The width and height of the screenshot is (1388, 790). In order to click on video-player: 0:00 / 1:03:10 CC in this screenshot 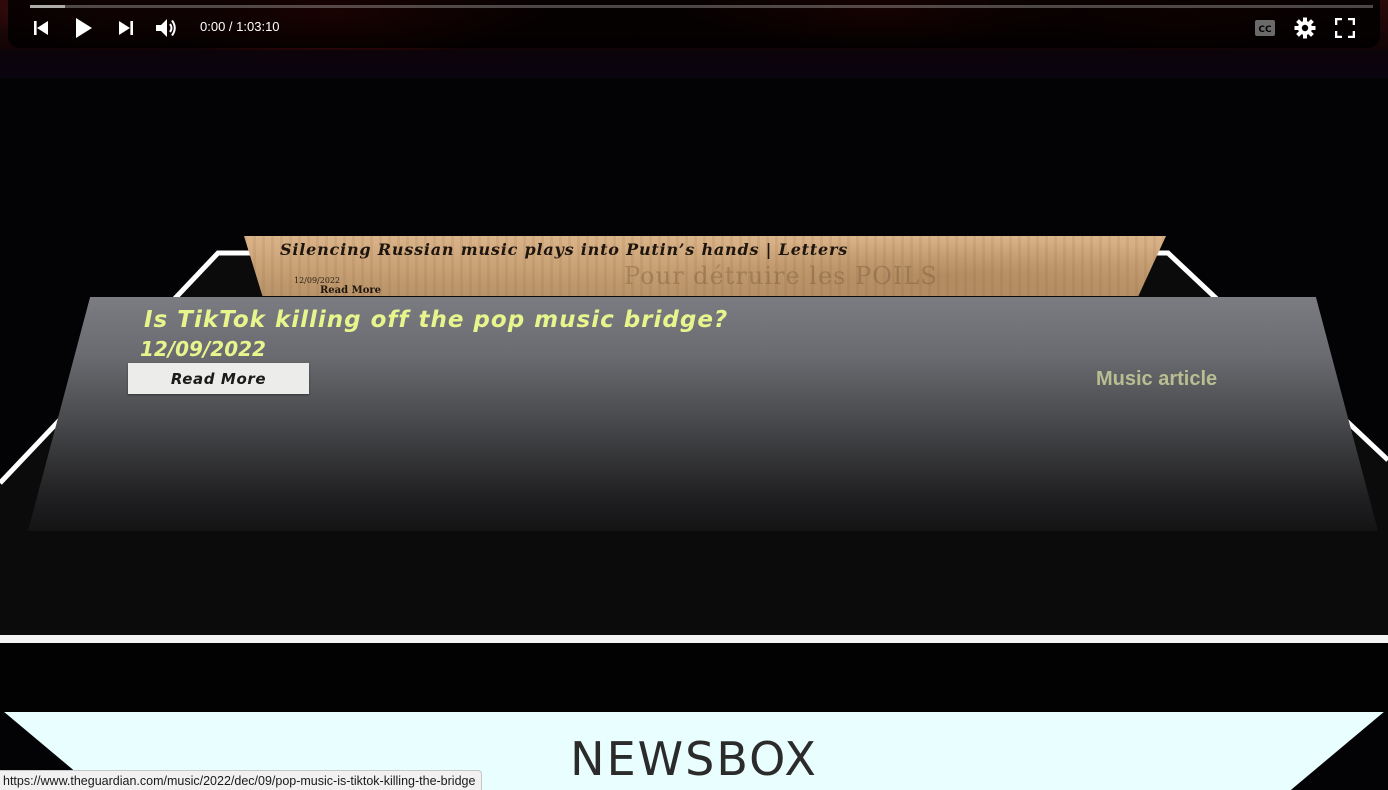, I will do `click(694, 39)`.